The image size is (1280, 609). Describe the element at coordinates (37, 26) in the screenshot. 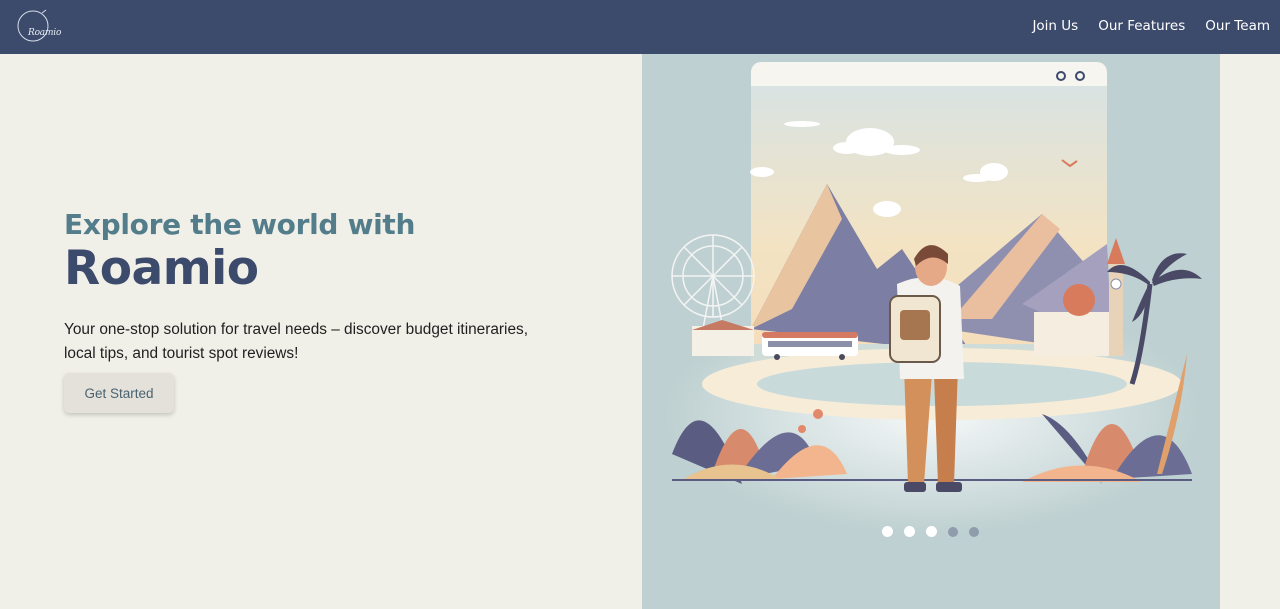

I see `roamio-logo: Roamio` at that location.